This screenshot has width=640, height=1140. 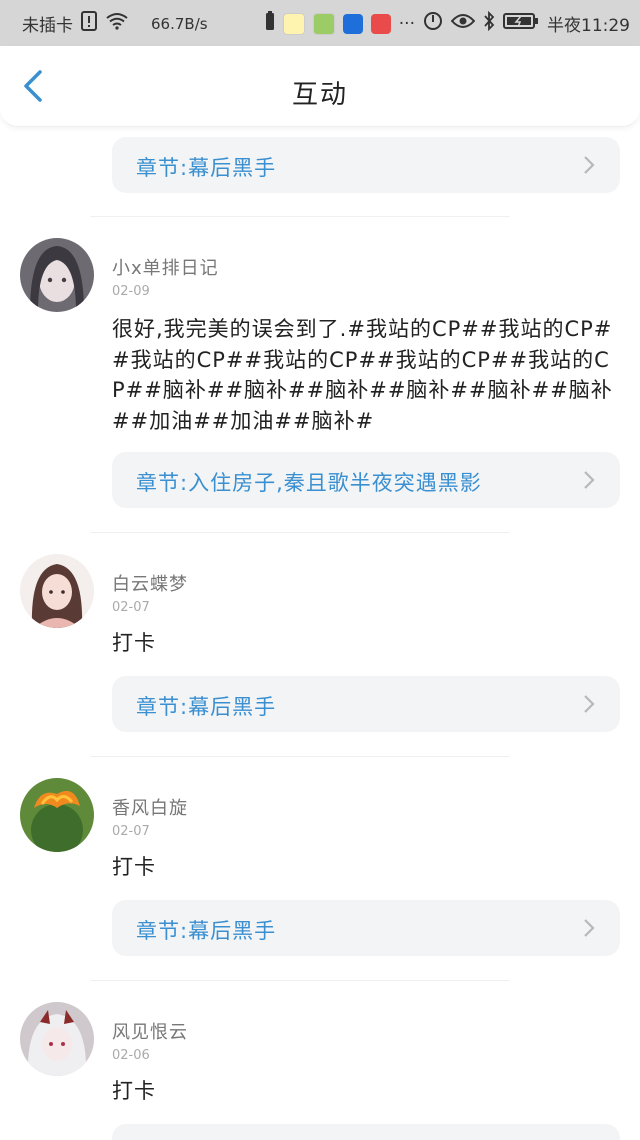 I want to click on wifi-icon, so click(x=117, y=23).